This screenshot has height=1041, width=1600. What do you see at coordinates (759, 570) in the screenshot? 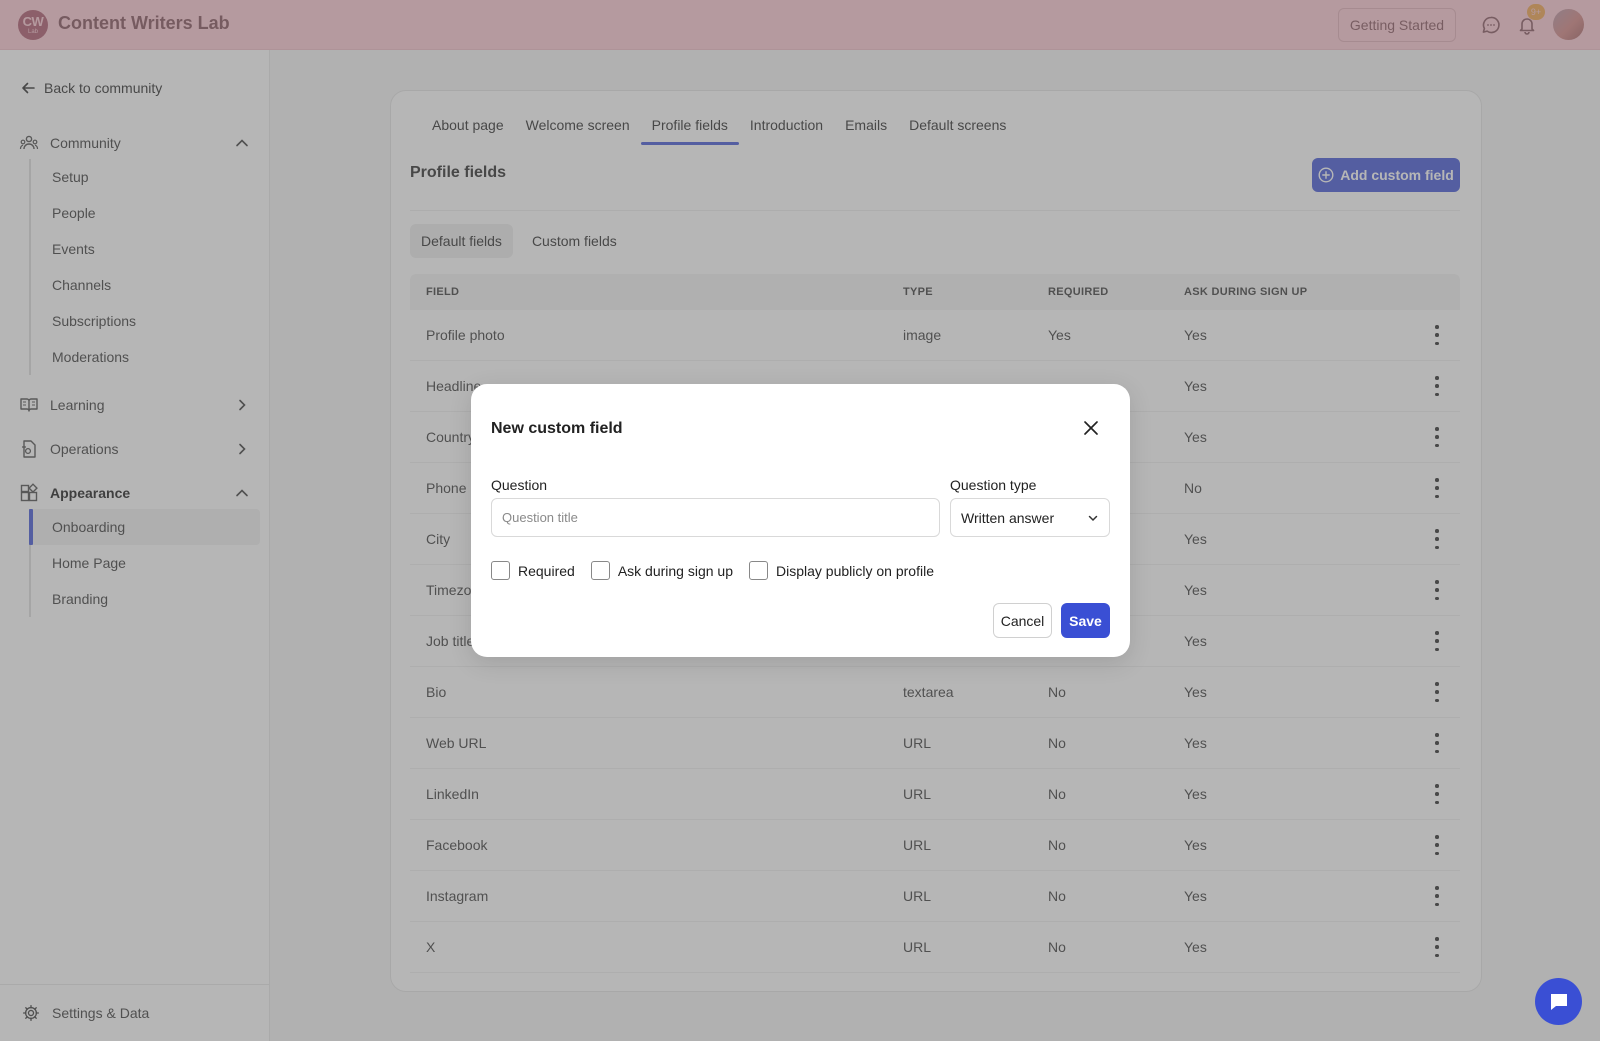
I see `display-publicly-checkbox` at bounding box center [759, 570].